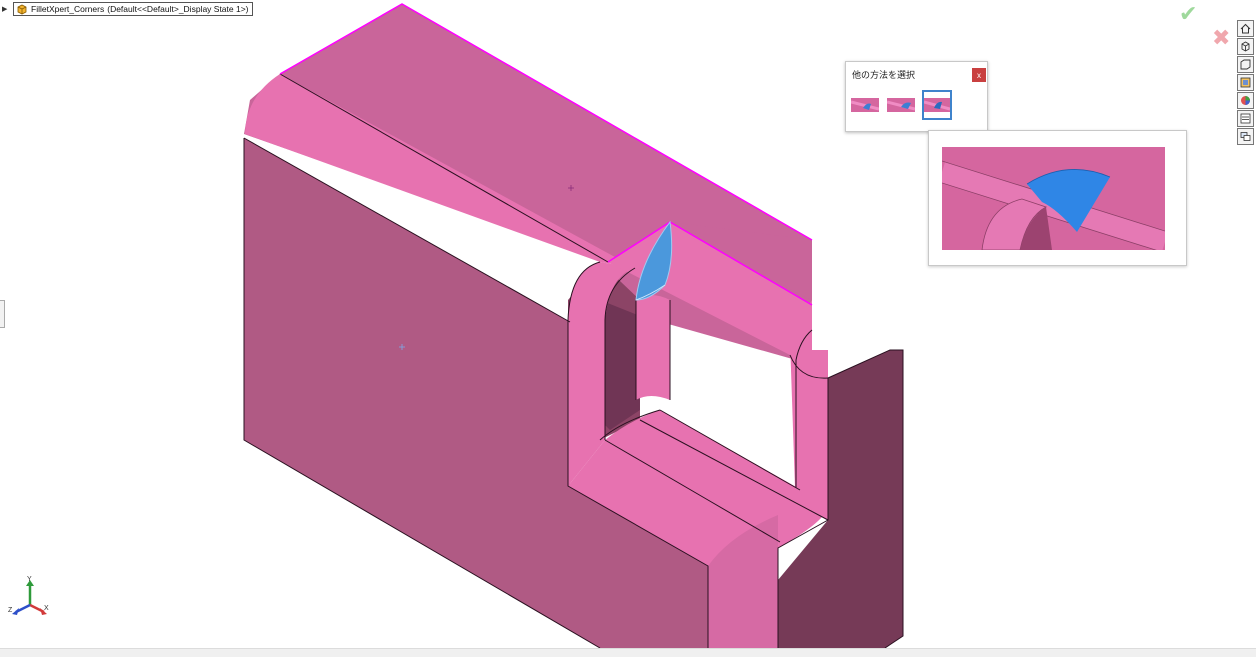  I want to click on appearance-icon, so click(1245, 100).